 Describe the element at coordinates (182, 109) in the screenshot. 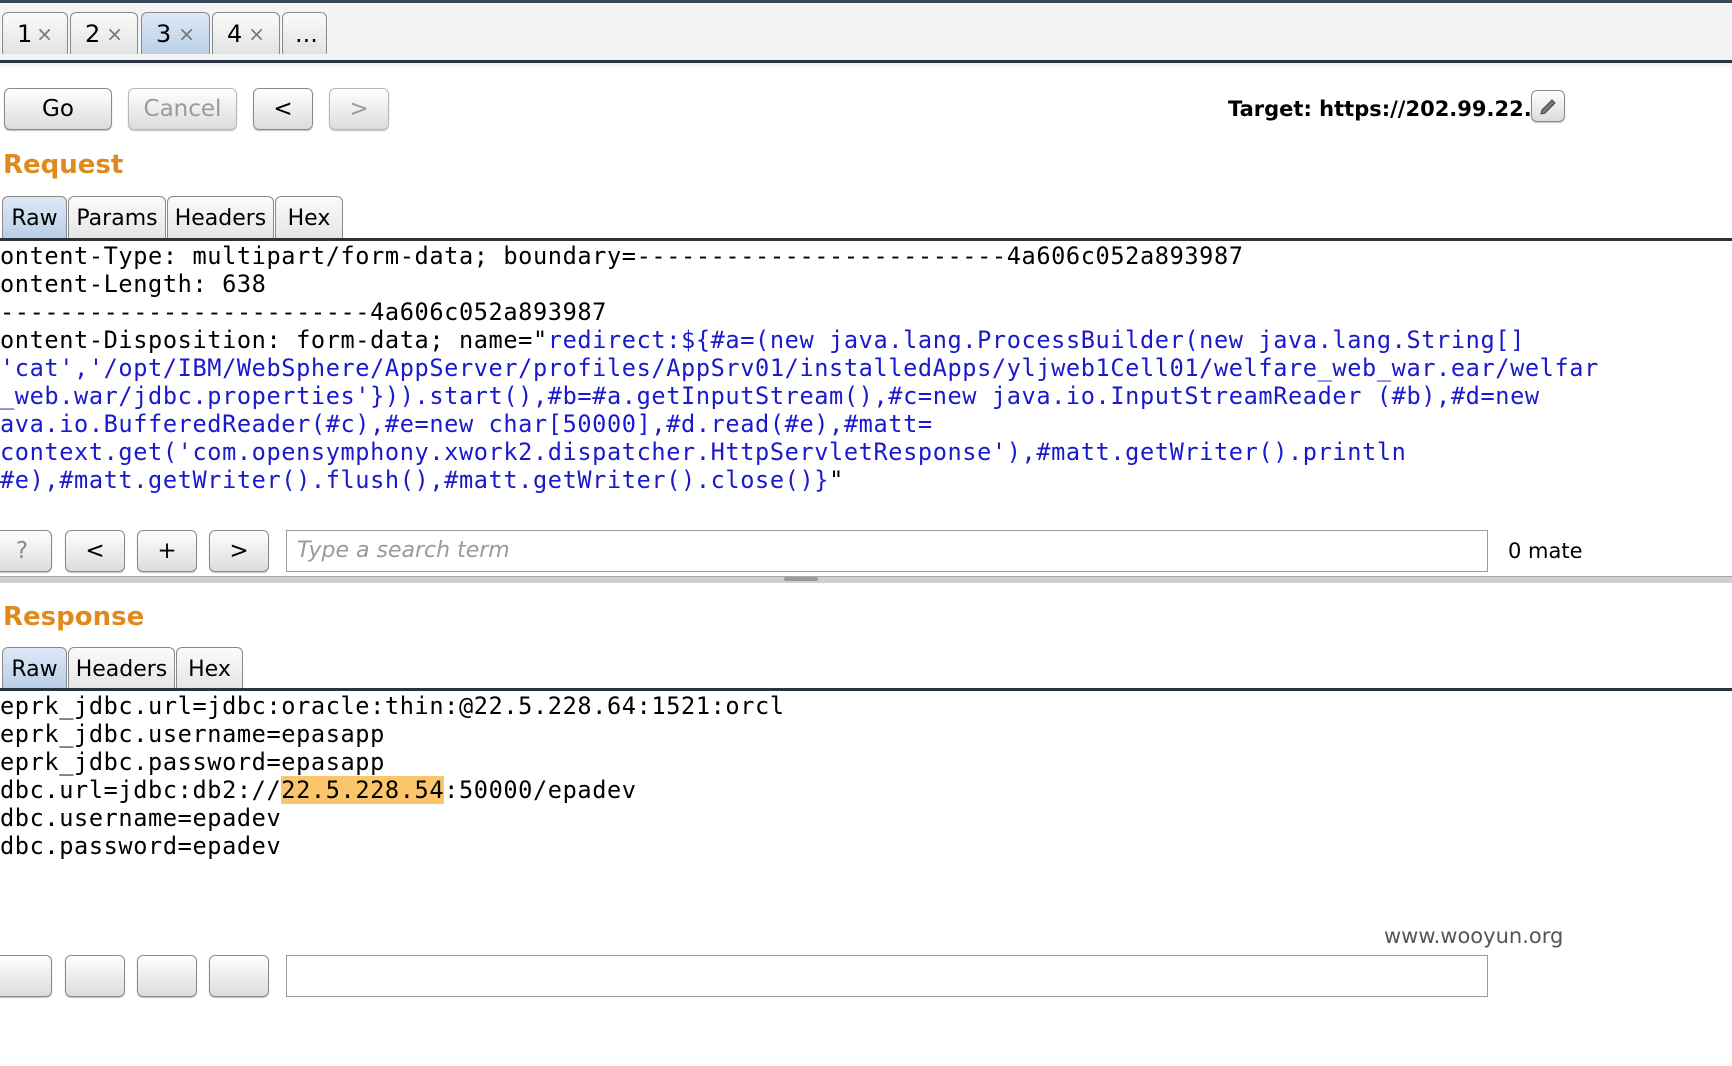

I see `cancel-button: Cancel` at that location.